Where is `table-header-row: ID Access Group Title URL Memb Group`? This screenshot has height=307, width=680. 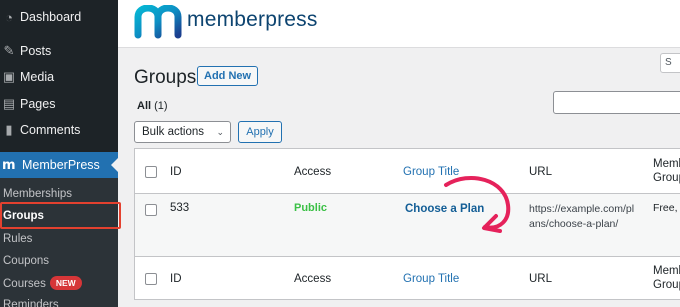 table-header-row: ID Access Group Title URL Memb Group is located at coordinates (407, 171).